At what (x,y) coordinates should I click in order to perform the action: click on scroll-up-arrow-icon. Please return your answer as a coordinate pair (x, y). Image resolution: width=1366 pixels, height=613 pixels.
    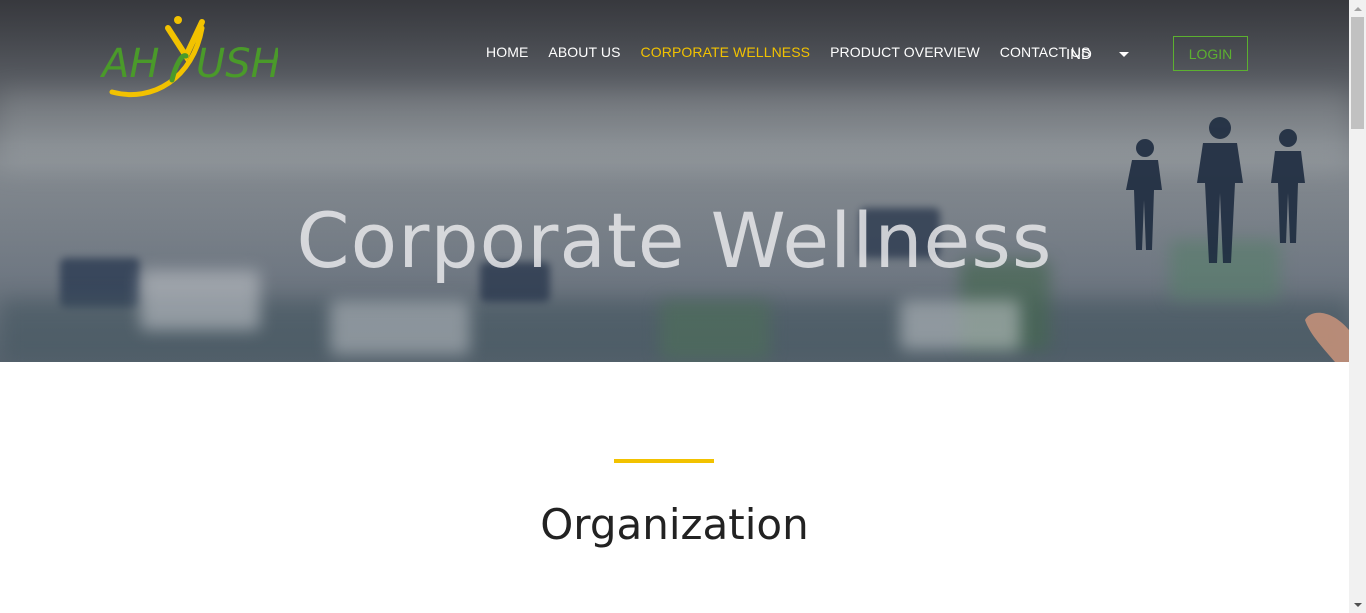
    Looking at the image, I should click on (1357, 8).